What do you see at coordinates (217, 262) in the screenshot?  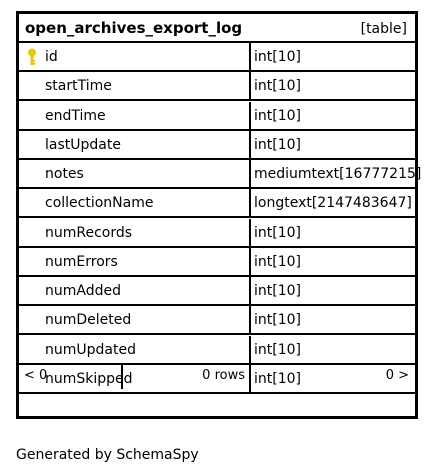 I see `column-row: numErrors int[10]` at bounding box center [217, 262].